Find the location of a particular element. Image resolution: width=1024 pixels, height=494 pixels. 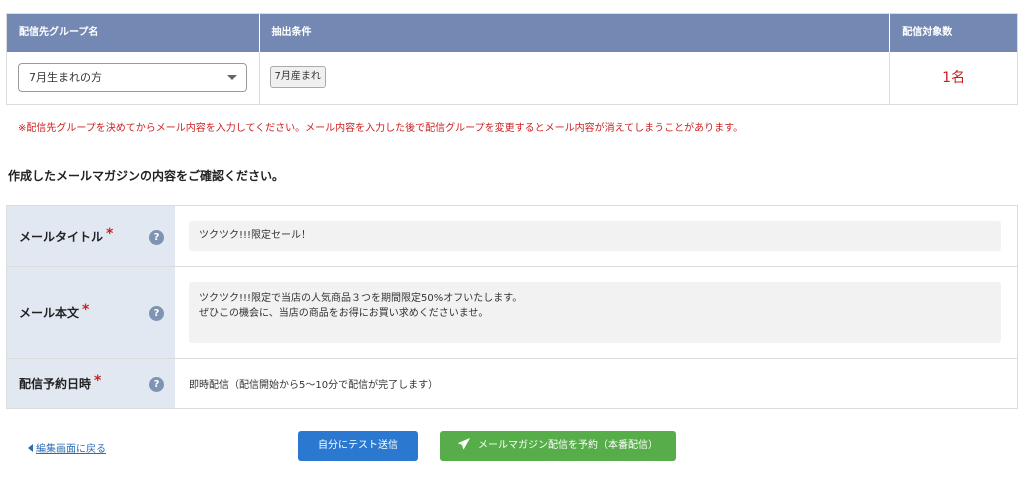

send-button-label: メールマガジン配信を予約（本番配信） is located at coordinates (568, 445).